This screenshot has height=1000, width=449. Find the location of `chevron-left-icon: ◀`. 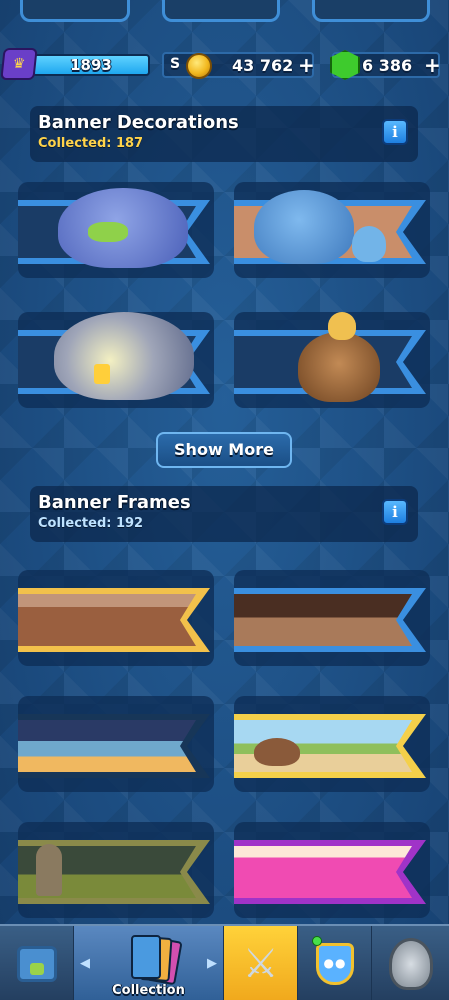

chevron-left-icon: ◀ is located at coordinates (85, 963).